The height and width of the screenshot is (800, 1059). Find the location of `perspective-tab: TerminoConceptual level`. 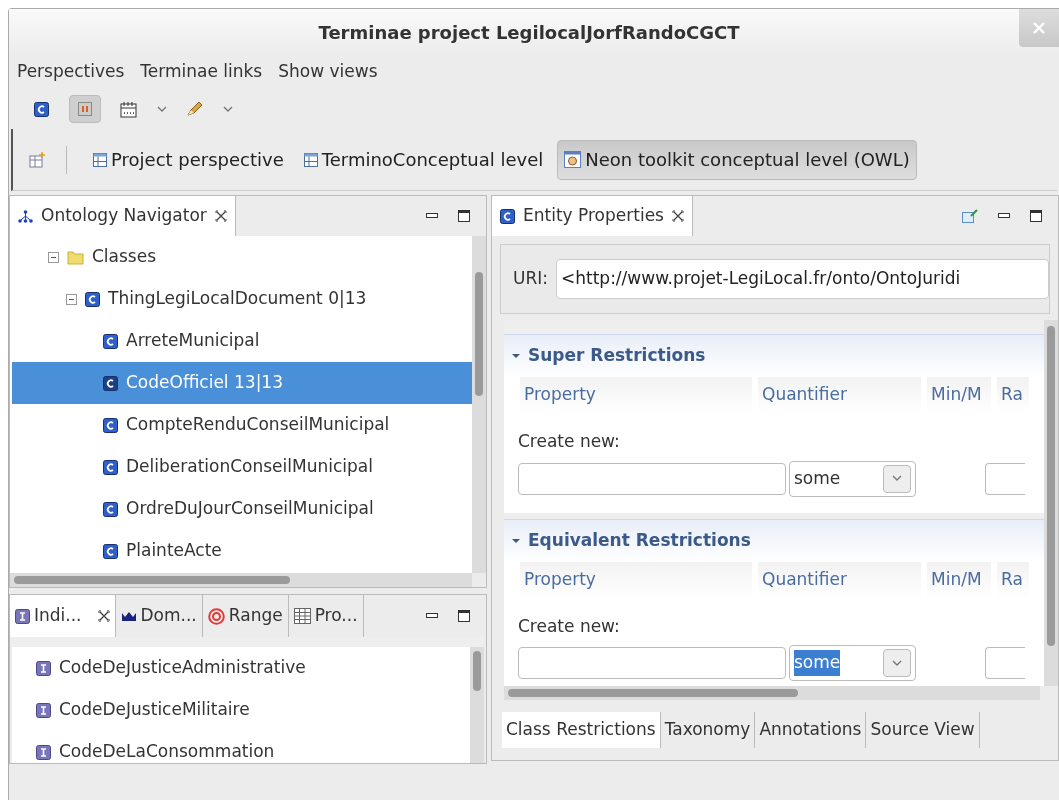

perspective-tab: TerminoConceptual level is located at coordinates (423, 159).